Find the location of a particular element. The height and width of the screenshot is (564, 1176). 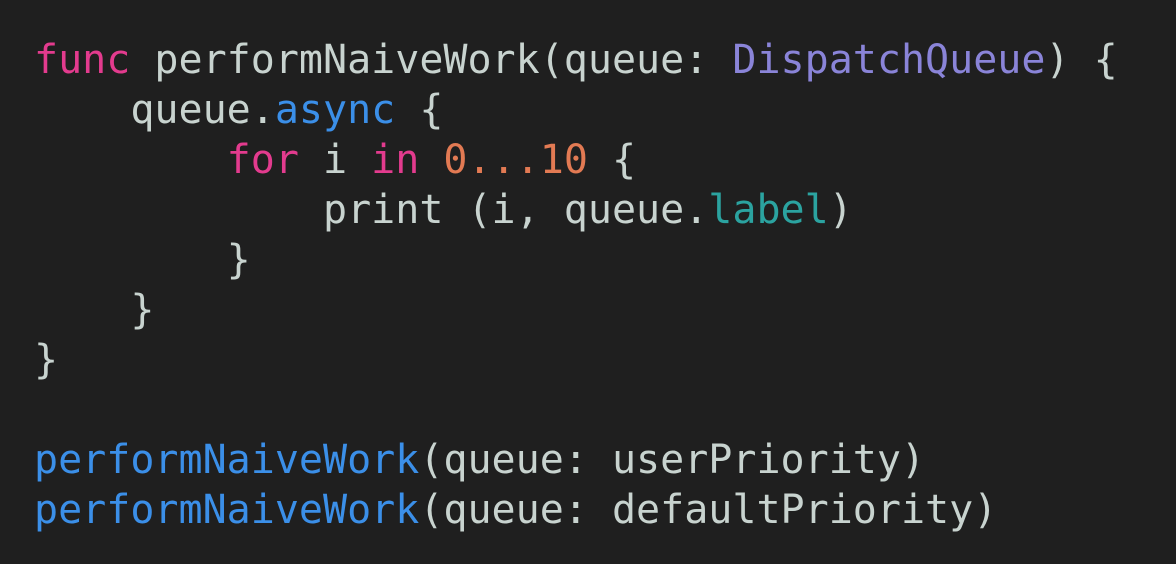

code-token-number: 0...10 is located at coordinates (515, 160).